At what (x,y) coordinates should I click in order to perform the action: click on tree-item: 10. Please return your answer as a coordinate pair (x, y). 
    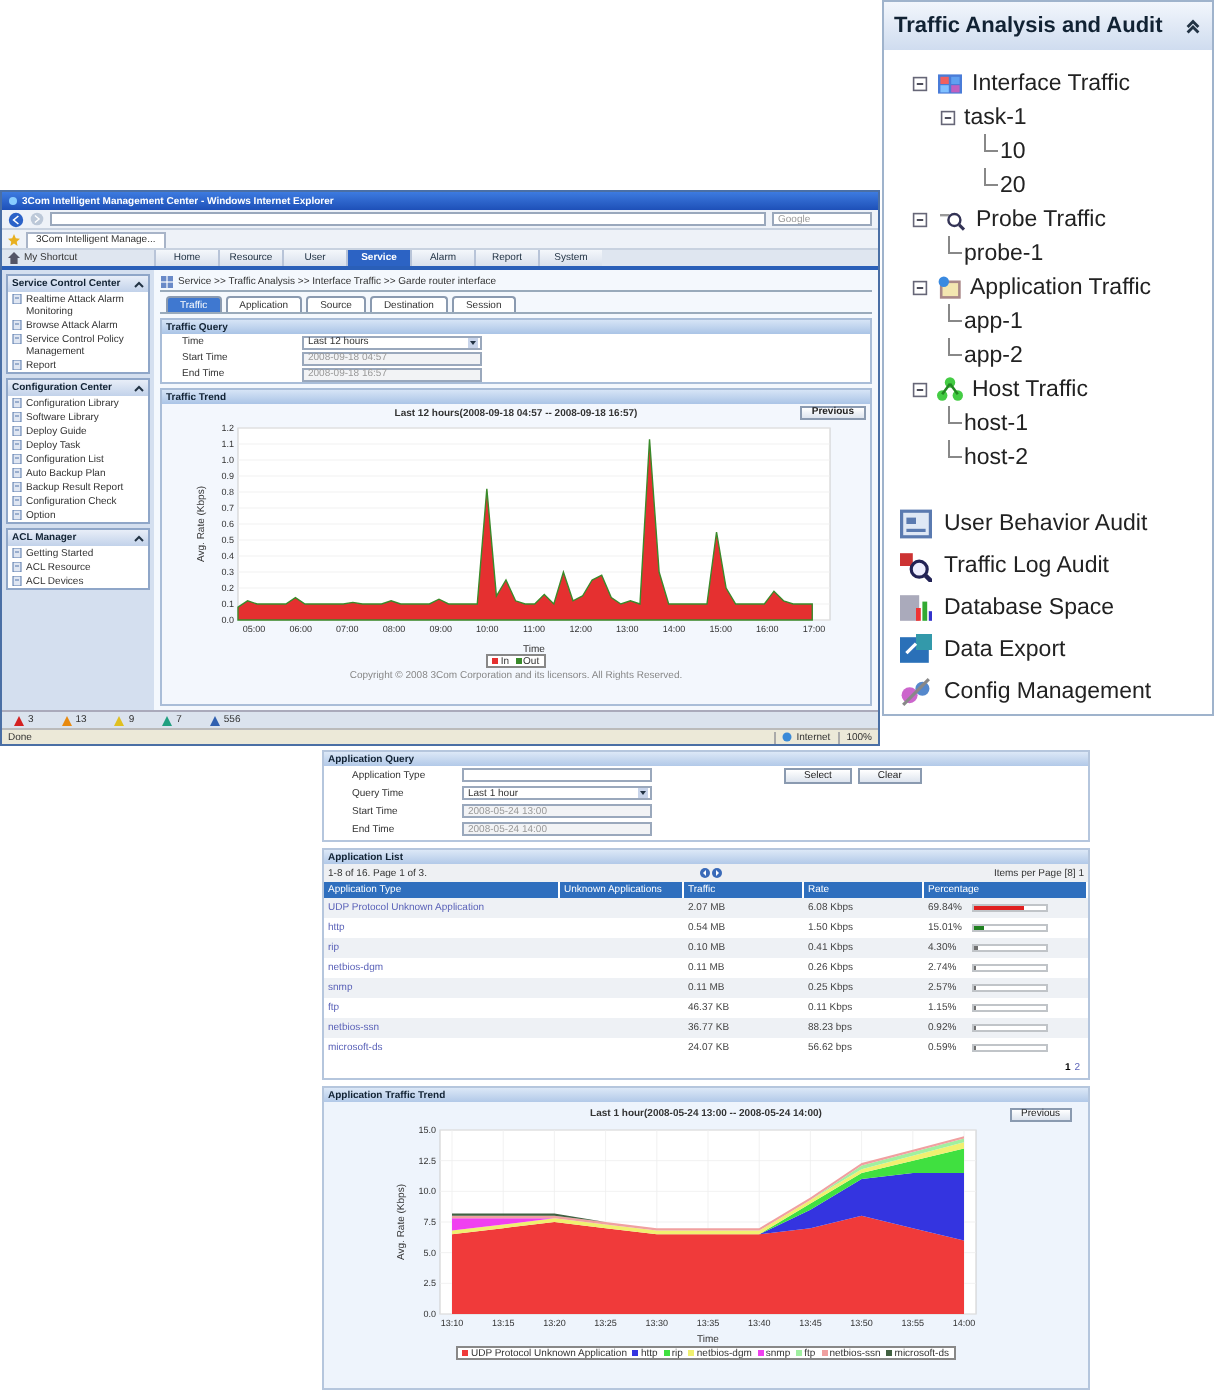
    Looking at the image, I should click on (1013, 151).